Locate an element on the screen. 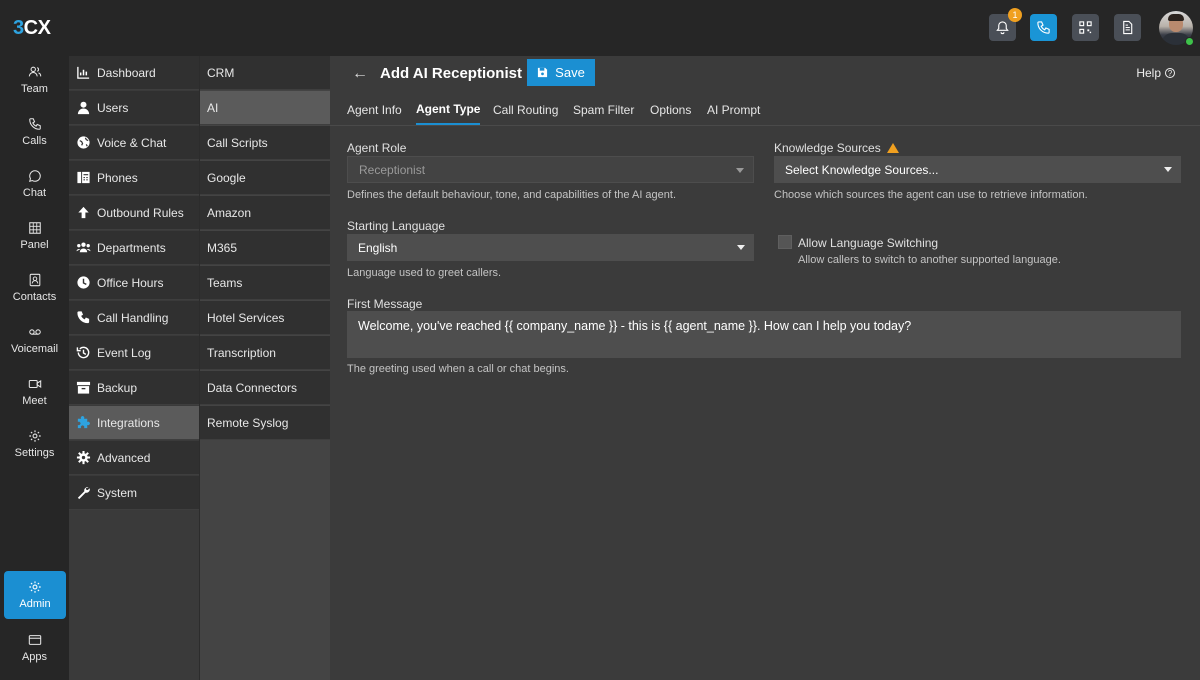 Image resolution: width=1200 pixels, height=680 pixels. admin-menu-item-backup: Backup is located at coordinates (134, 388).